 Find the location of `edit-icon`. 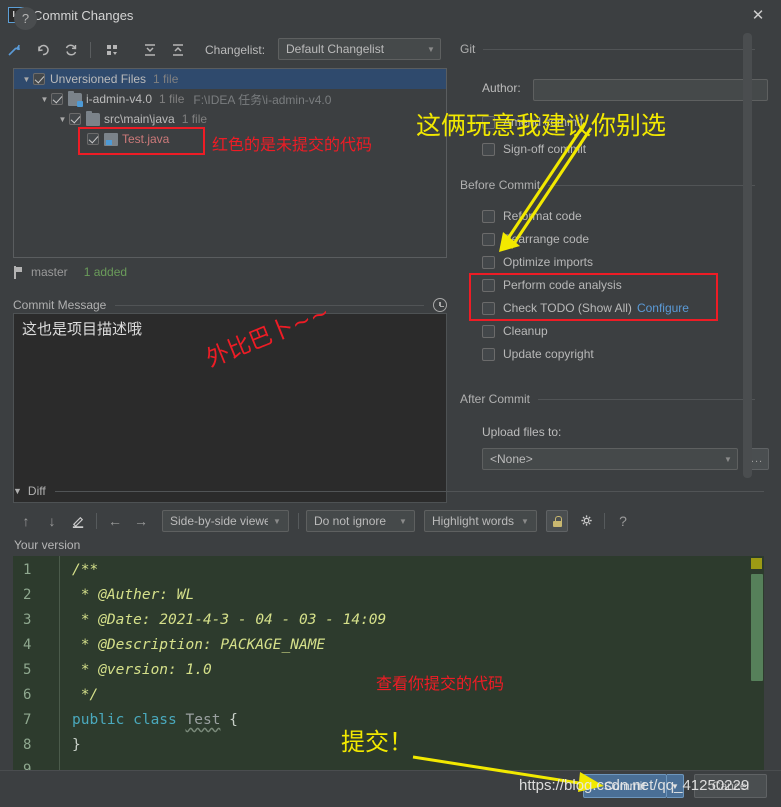

edit-icon is located at coordinates (78, 521).